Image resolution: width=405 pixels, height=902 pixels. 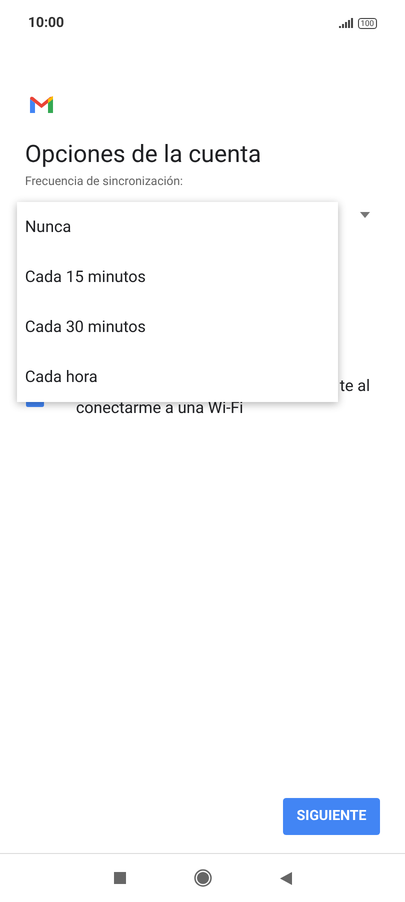 I want to click on field-label: Frecuencia de sincronización:, so click(x=104, y=181).